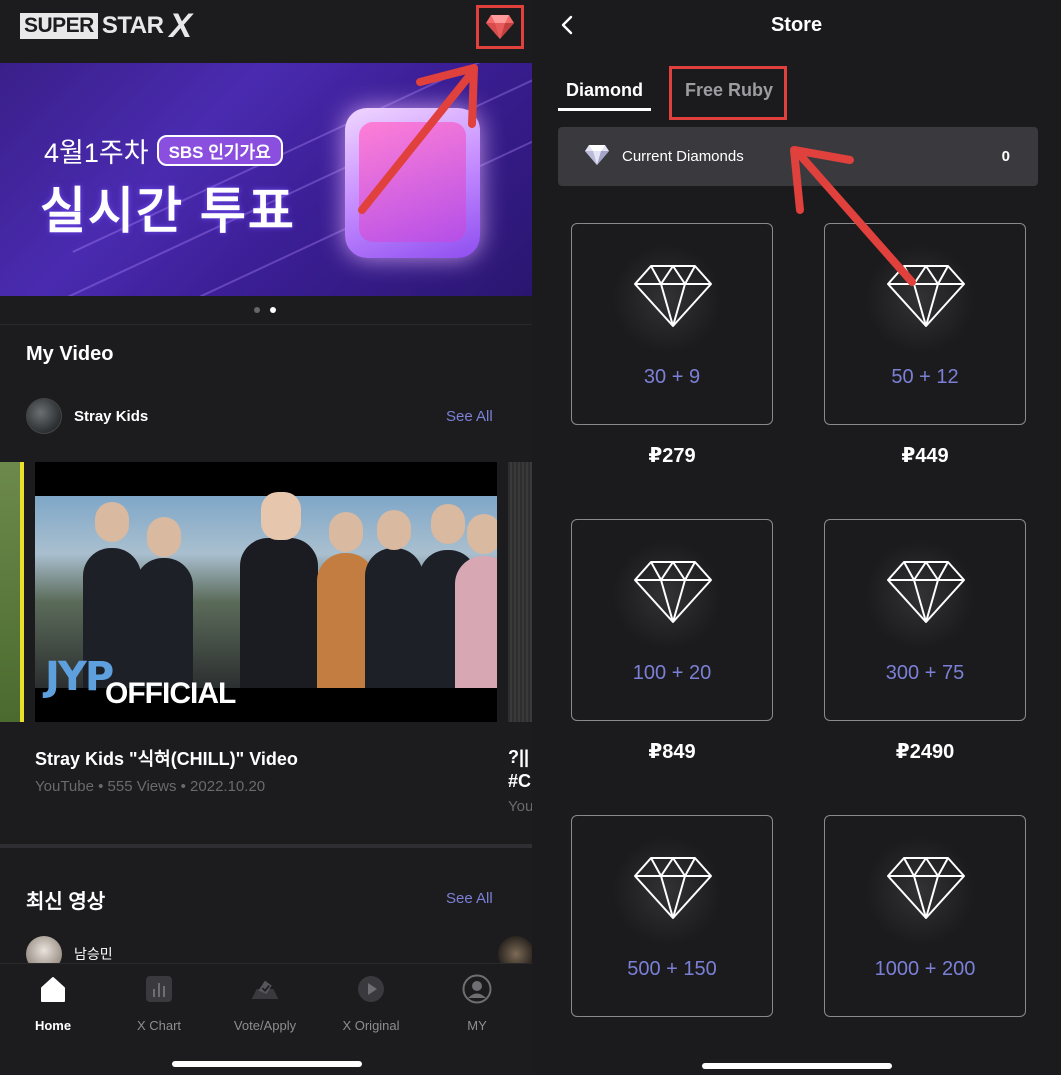 This screenshot has width=1061, height=1075. What do you see at coordinates (604, 109) in the screenshot?
I see `active-tab-indicator` at bounding box center [604, 109].